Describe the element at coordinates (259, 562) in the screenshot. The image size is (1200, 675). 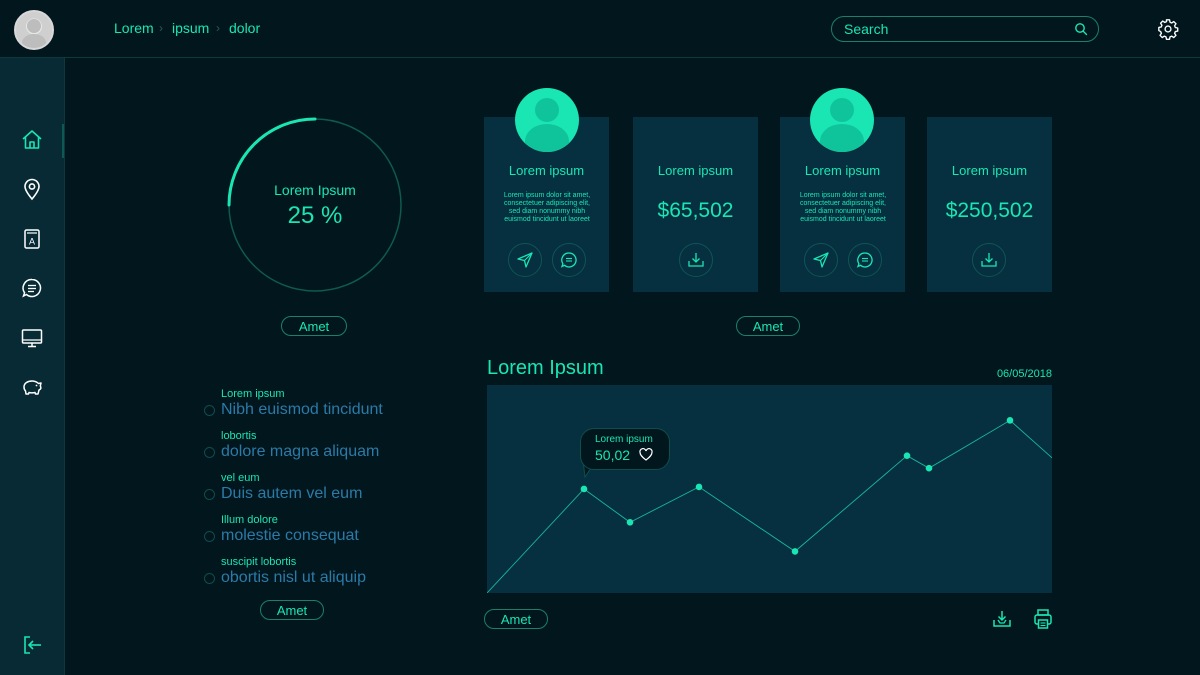
I see `list-item-caption: suscipit lobortis` at that location.